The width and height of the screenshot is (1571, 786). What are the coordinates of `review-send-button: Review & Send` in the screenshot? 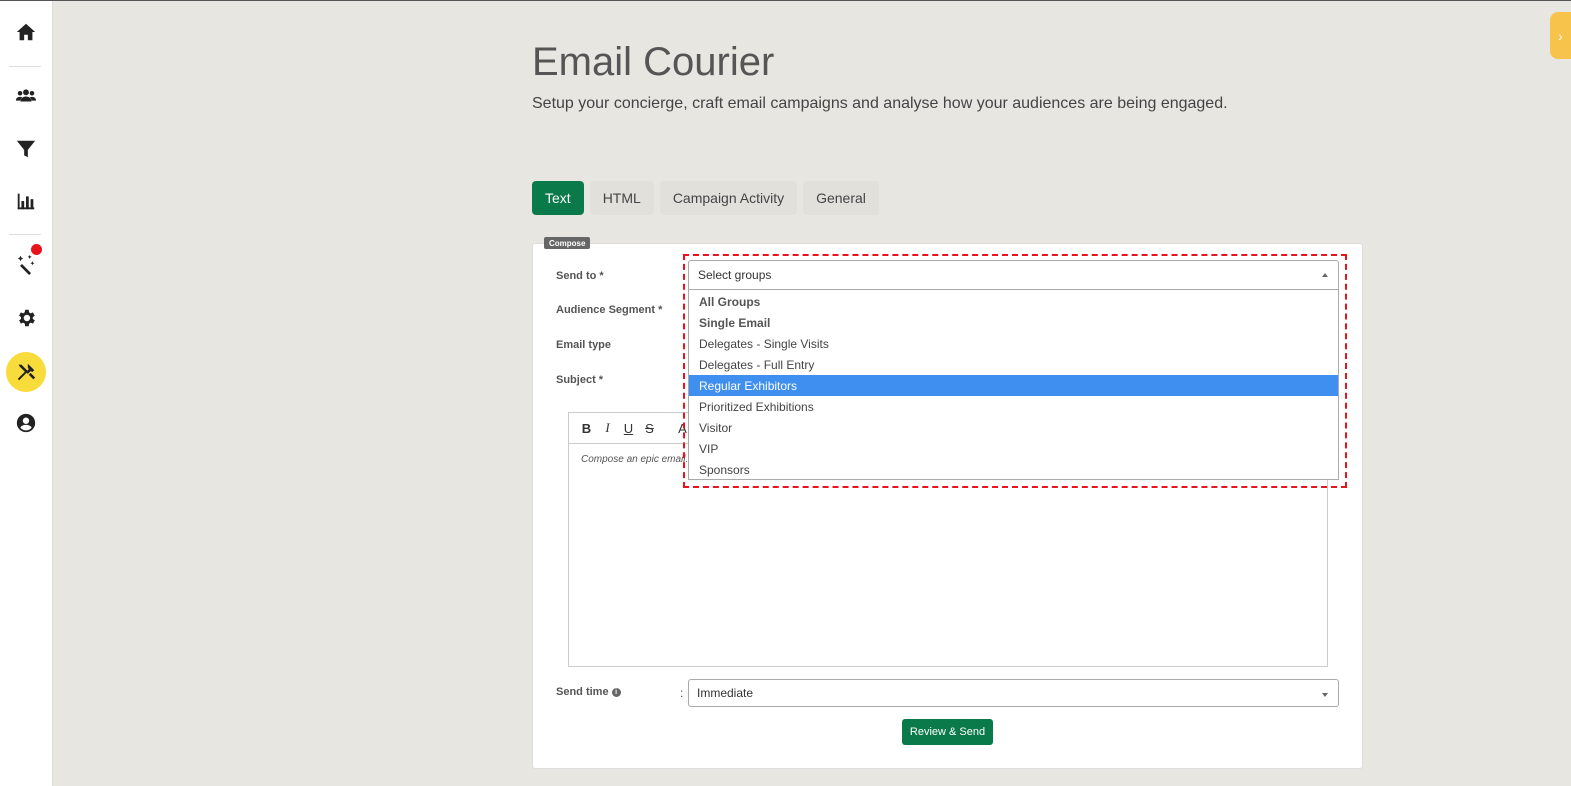 It's located at (947, 732).